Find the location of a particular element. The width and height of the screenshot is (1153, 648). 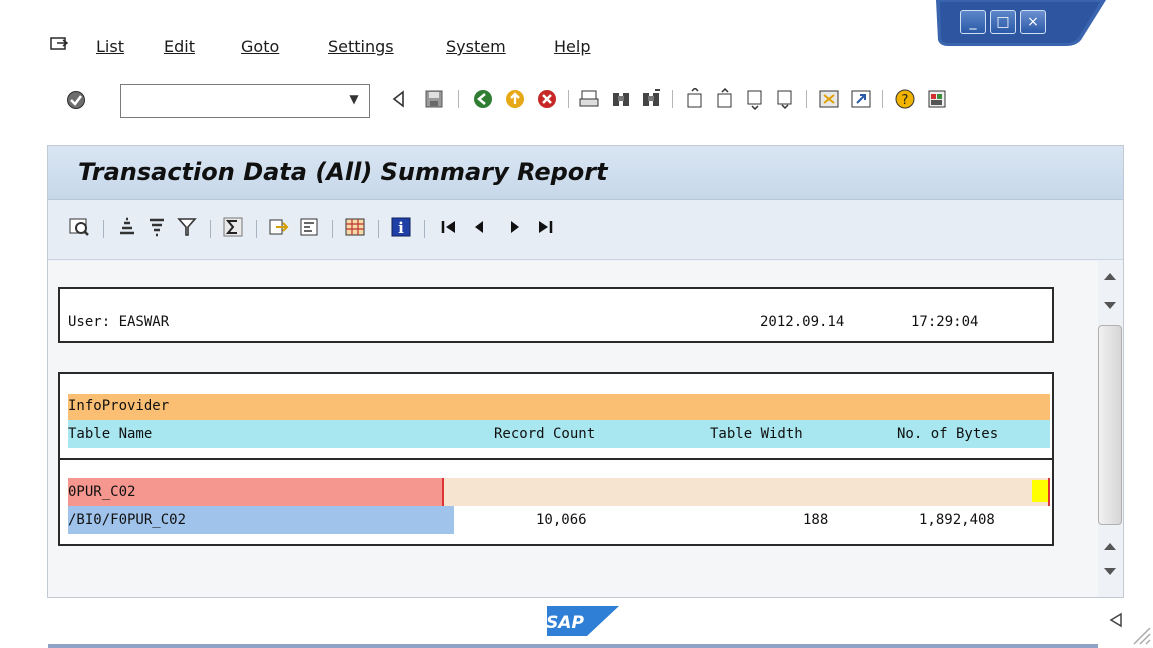

title-band: Transaction Data (All) Summary Report is located at coordinates (585, 173).